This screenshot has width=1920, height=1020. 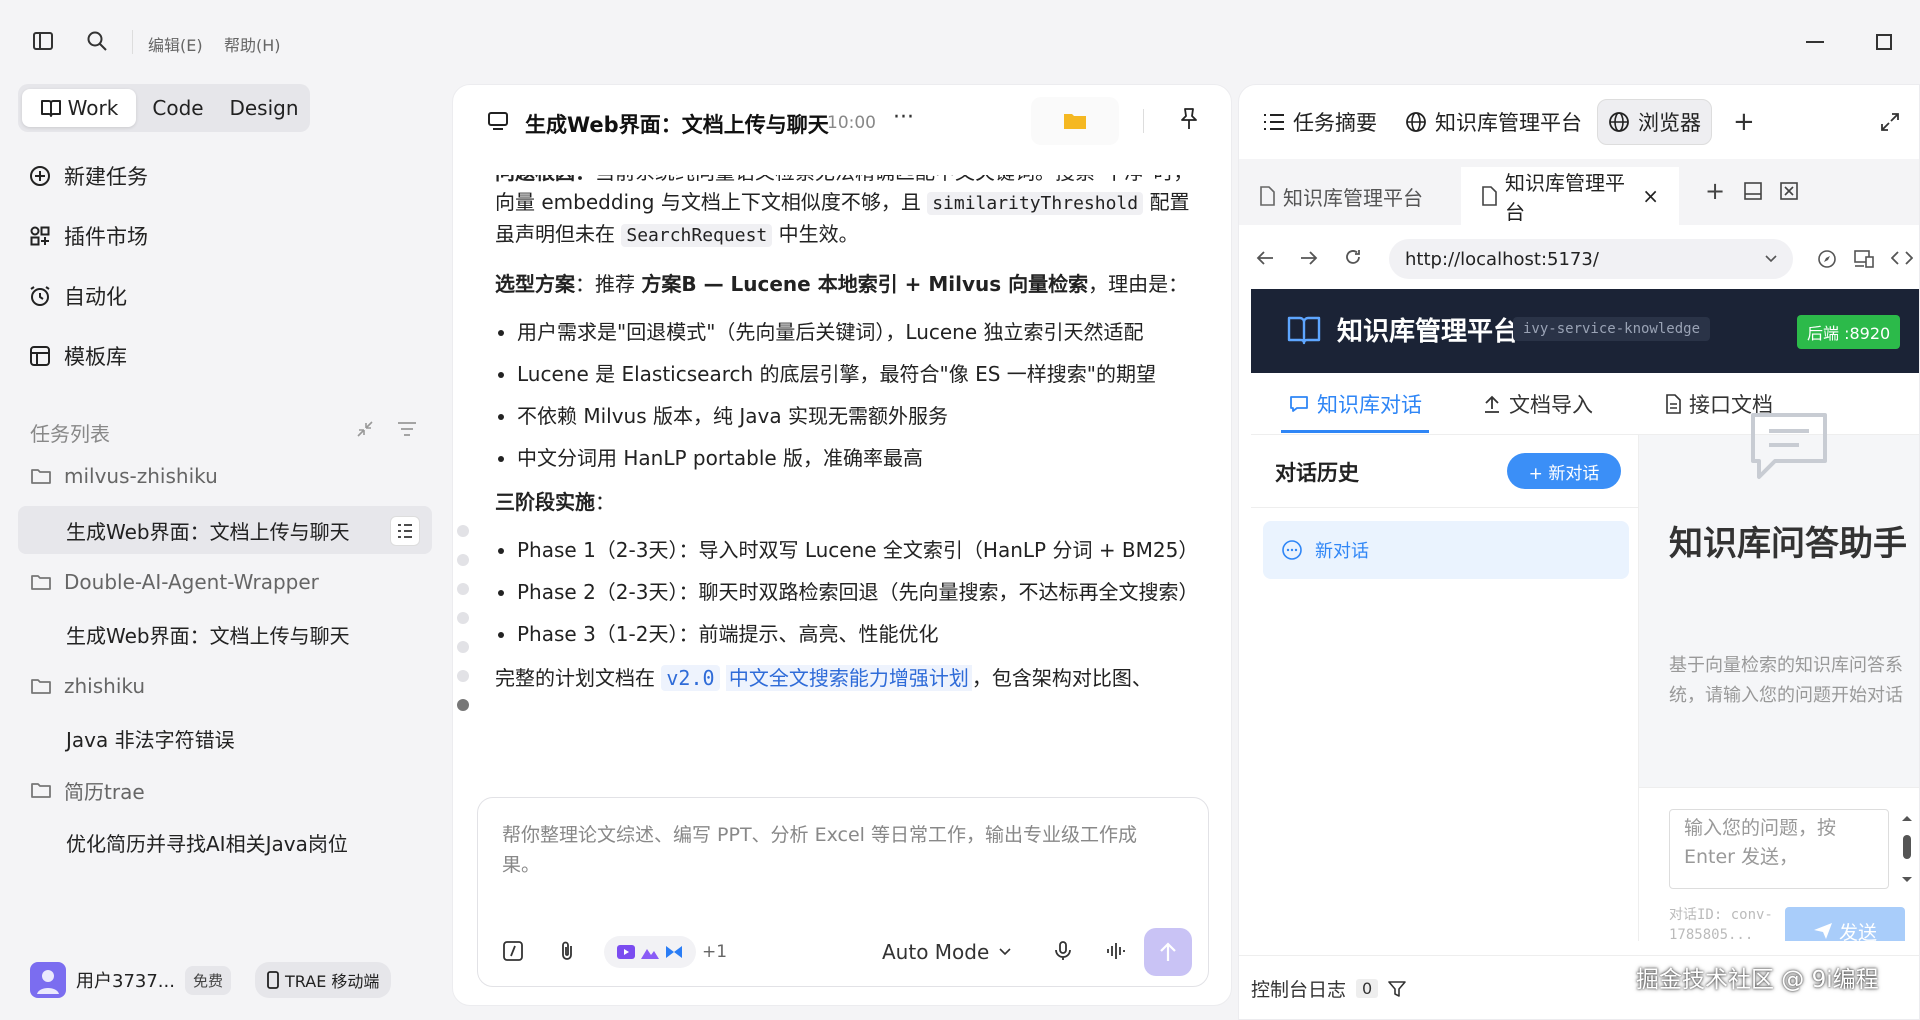 What do you see at coordinates (1884, 42) in the screenshot?
I see `maximize-icon` at bounding box center [1884, 42].